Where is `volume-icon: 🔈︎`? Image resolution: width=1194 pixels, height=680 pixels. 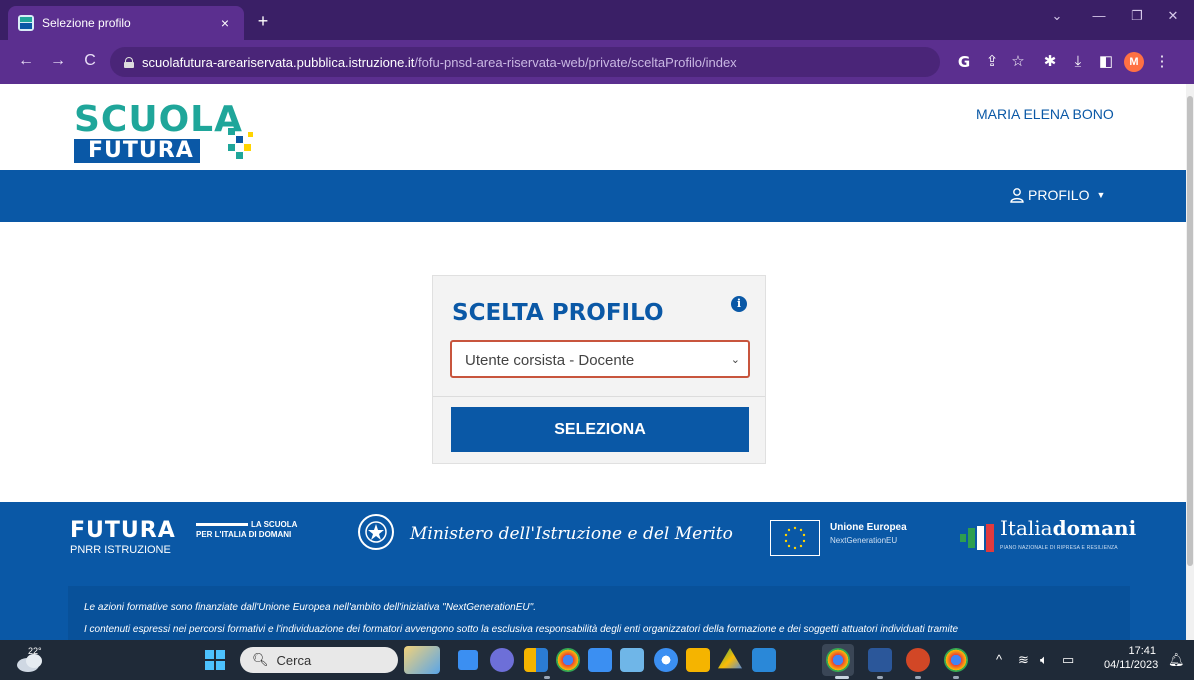
volume-icon: 🔈︎ is located at coordinates (1044, 660).